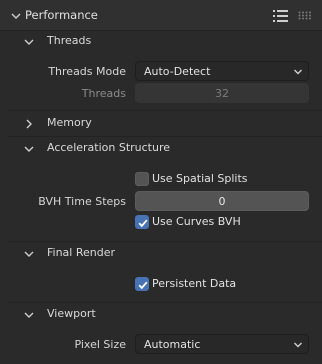 This screenshot has height=364, width=322. What do you see at coordinates (69, 122) in the screenshot?
I see `subpanel-title-memory: Memory` at bounding box center [69, 122].